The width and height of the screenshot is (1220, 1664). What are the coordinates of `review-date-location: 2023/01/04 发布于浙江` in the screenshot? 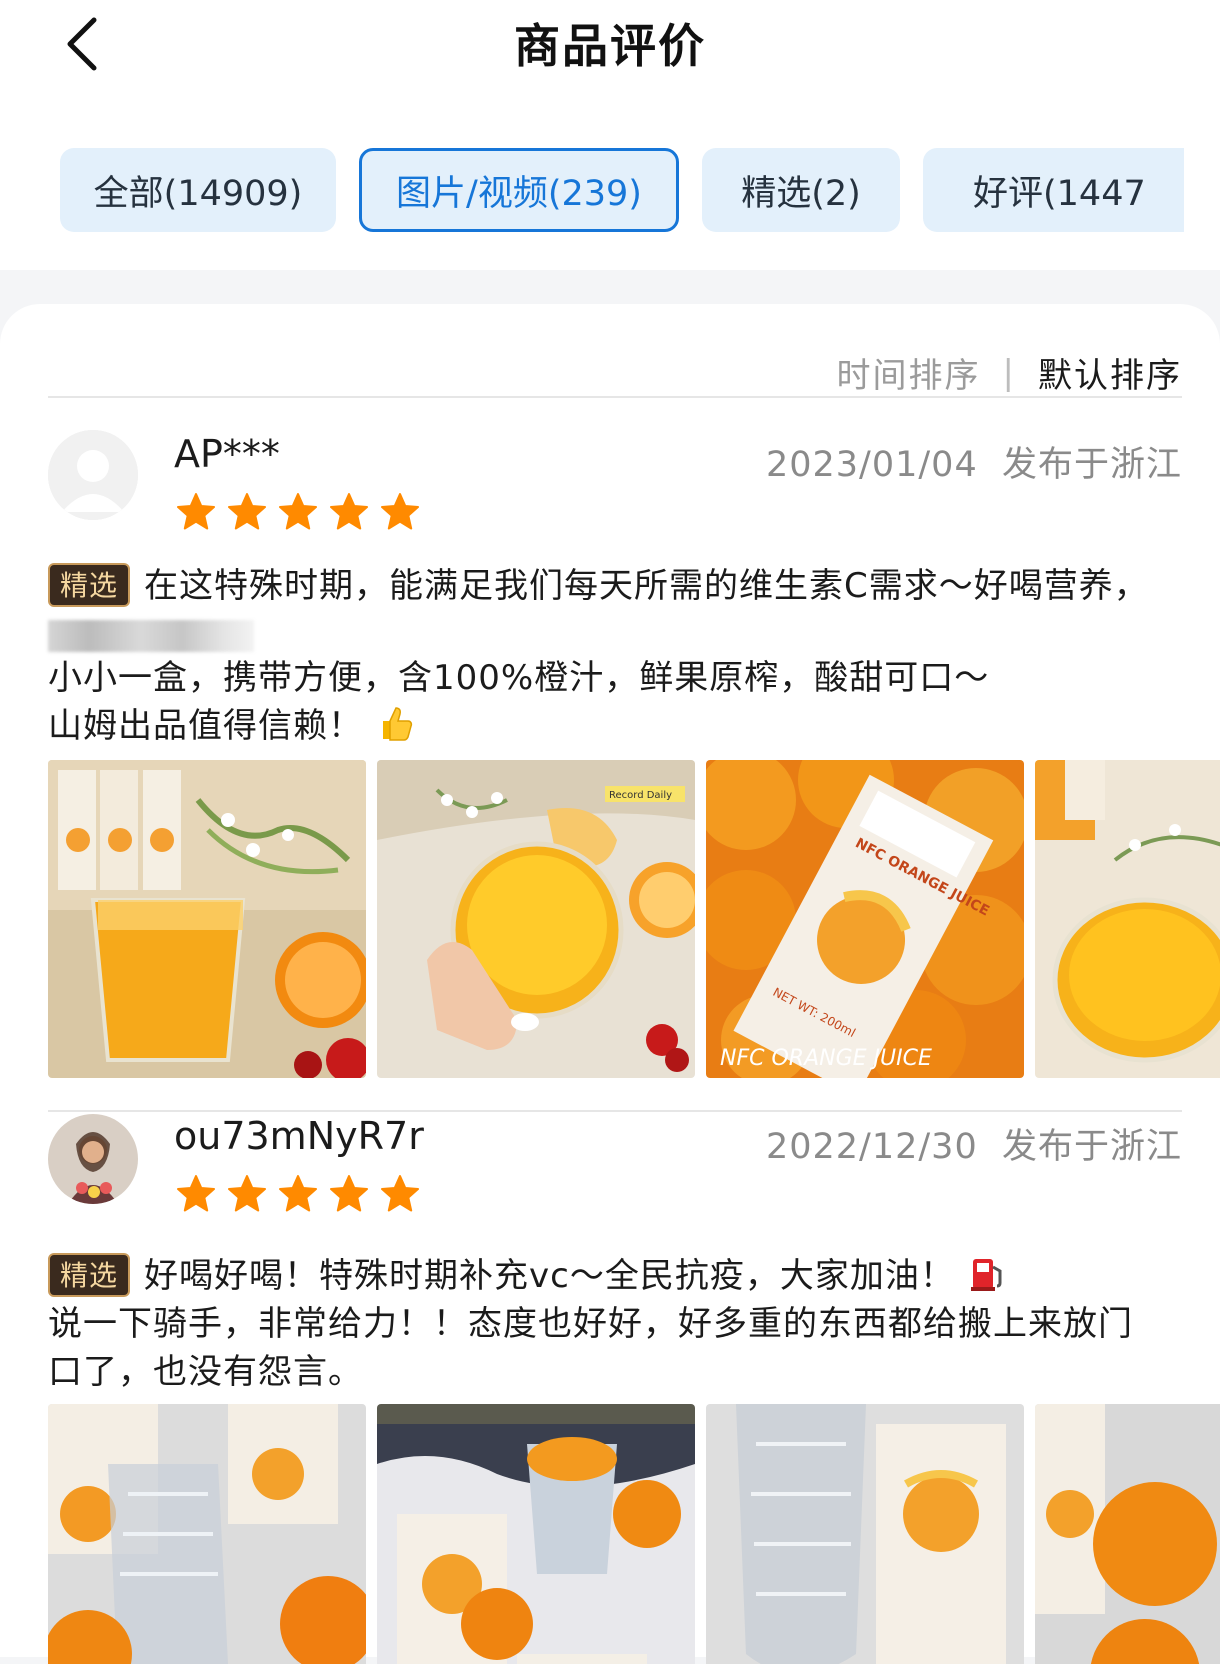 It's located at (974, 461).